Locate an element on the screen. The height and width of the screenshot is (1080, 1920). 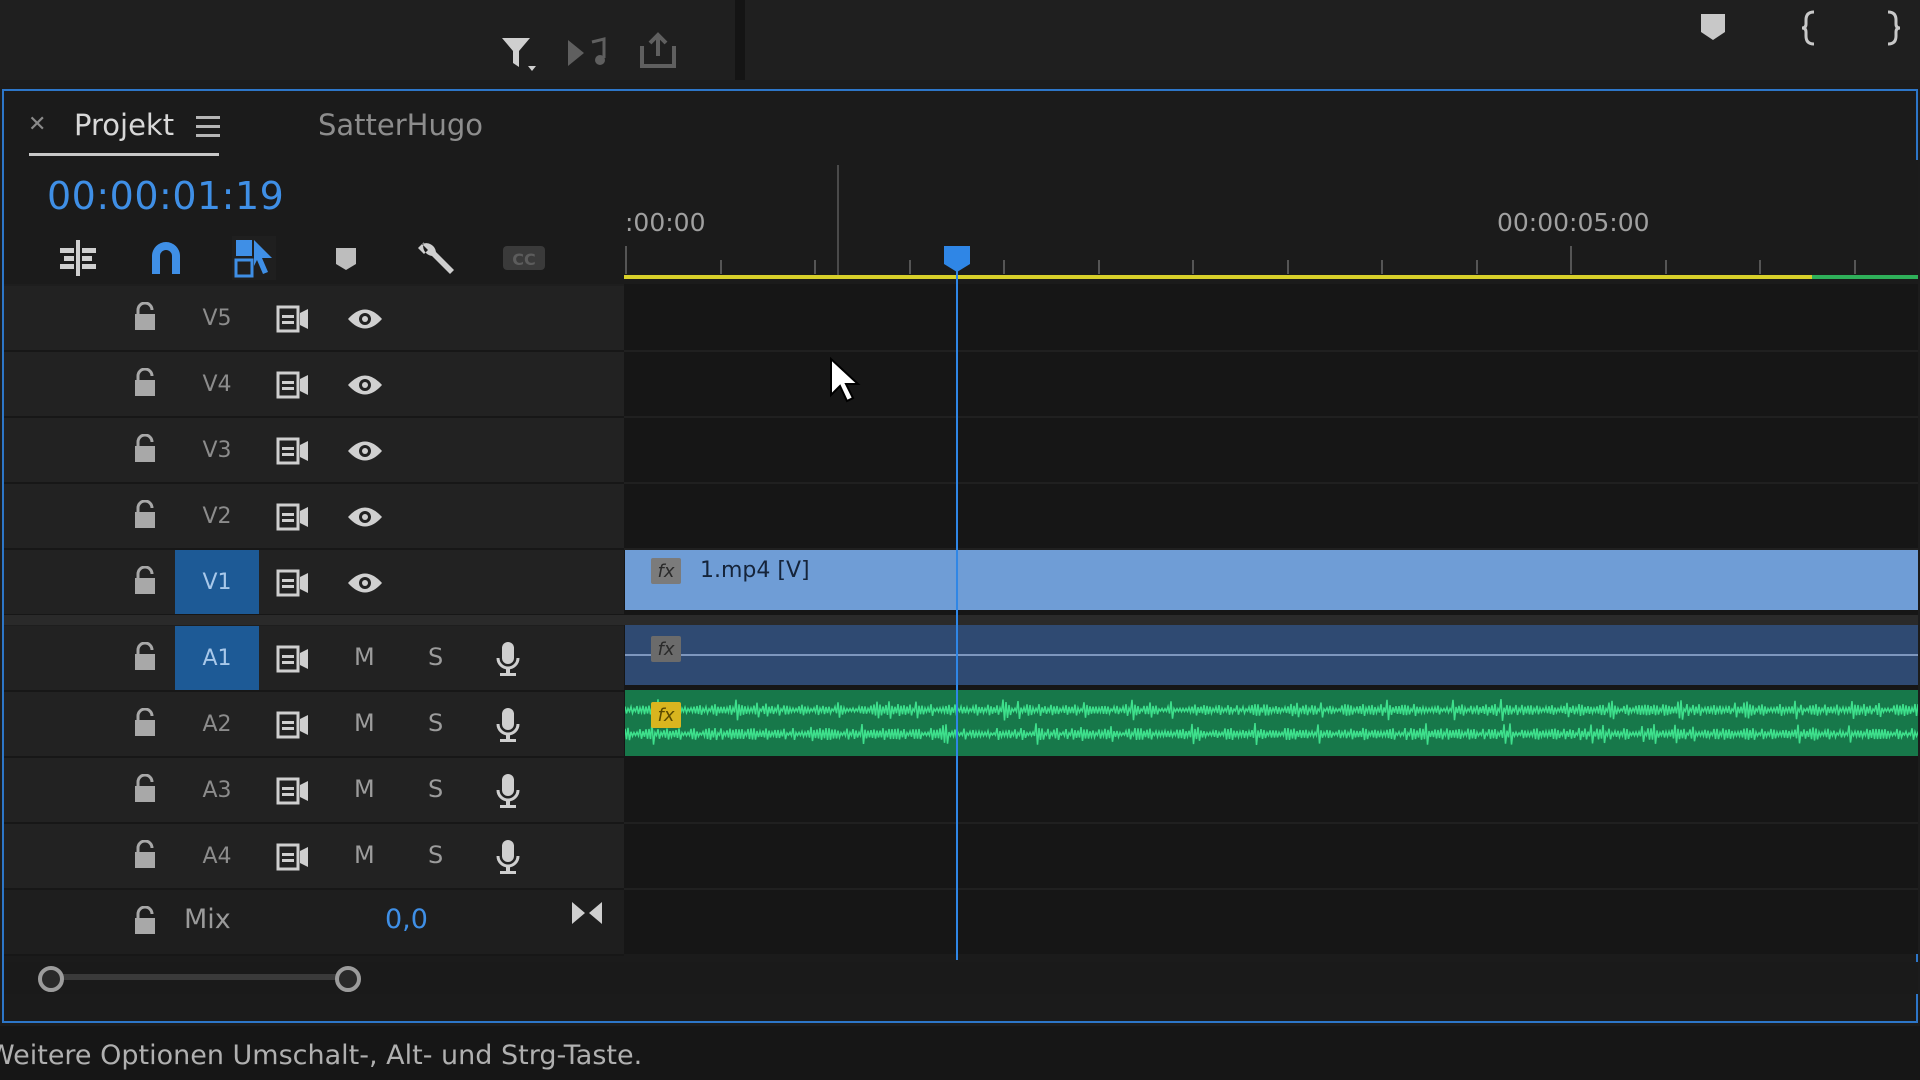
track-header-v4: V4 is located at coordinates (314, 385).